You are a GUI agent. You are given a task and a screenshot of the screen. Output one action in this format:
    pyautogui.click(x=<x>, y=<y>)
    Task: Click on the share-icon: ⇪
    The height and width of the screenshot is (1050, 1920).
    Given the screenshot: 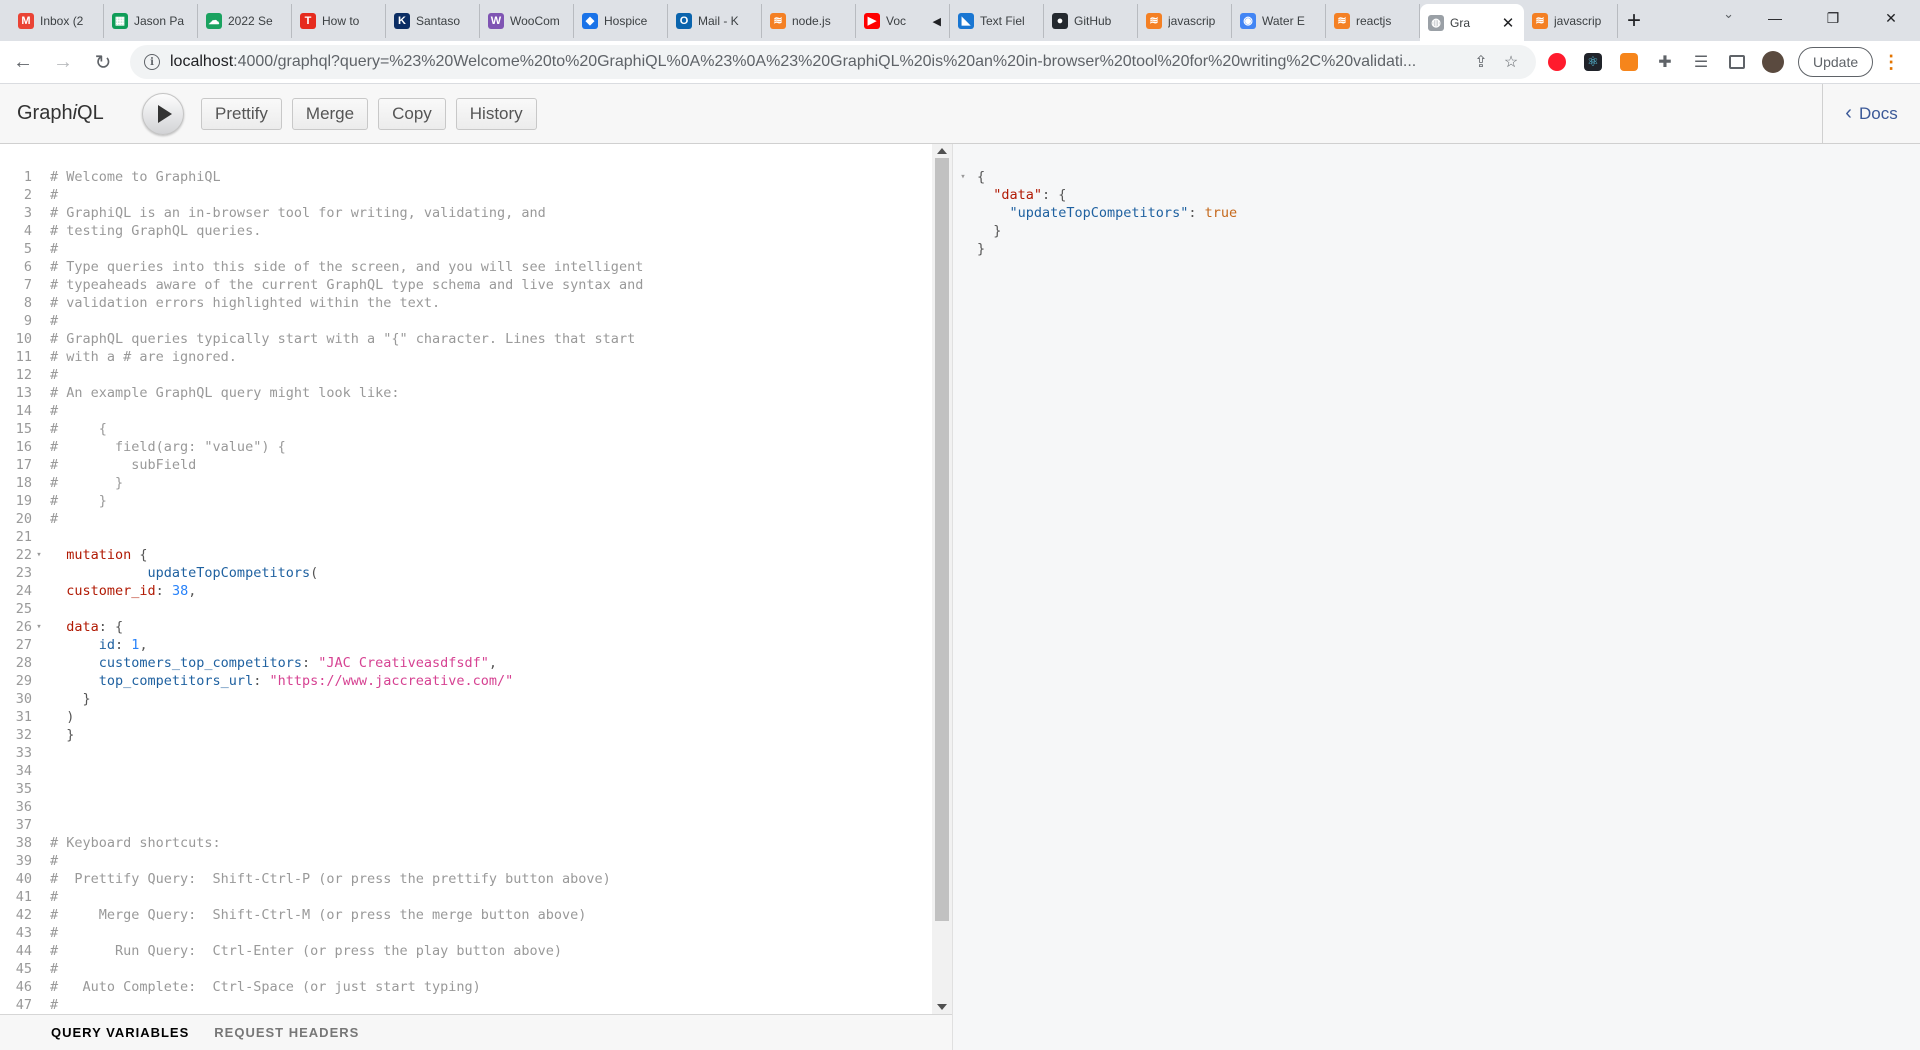 What is the action you would take?
    pyautogui.click(x=1481, y=62)
    